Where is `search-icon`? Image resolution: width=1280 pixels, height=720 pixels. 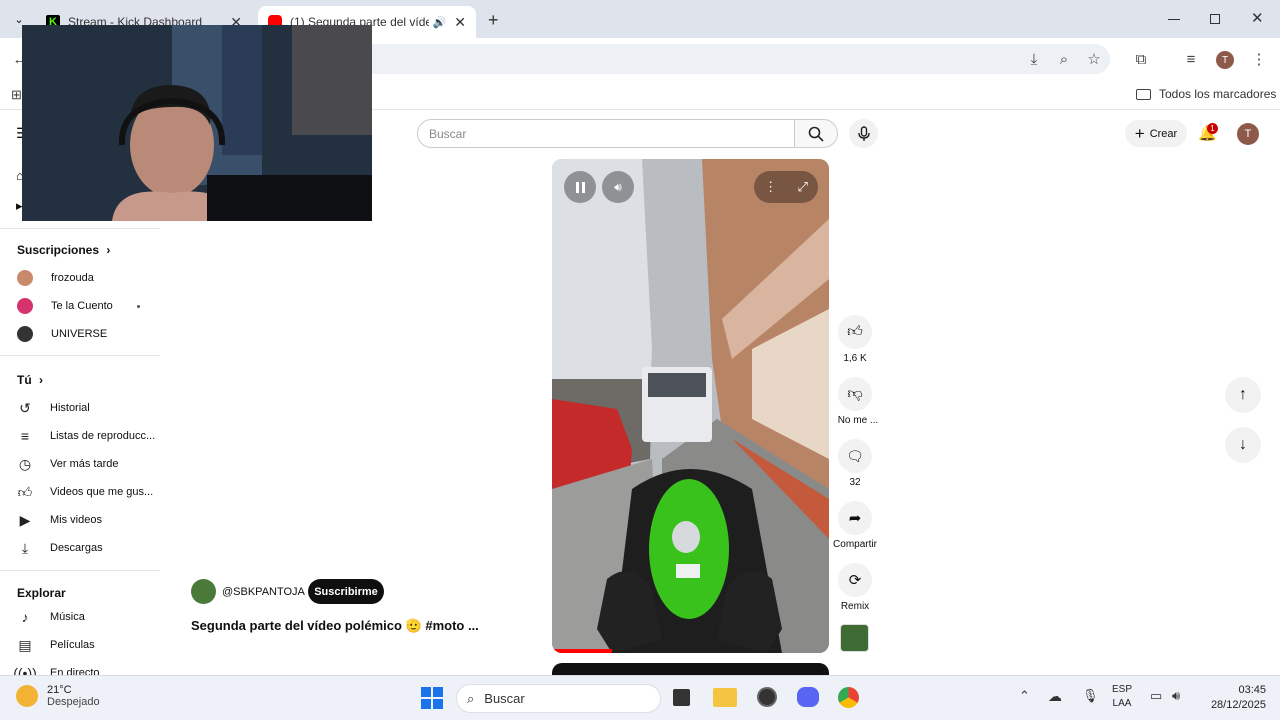
search-icon is located at coordinates (816, 134).